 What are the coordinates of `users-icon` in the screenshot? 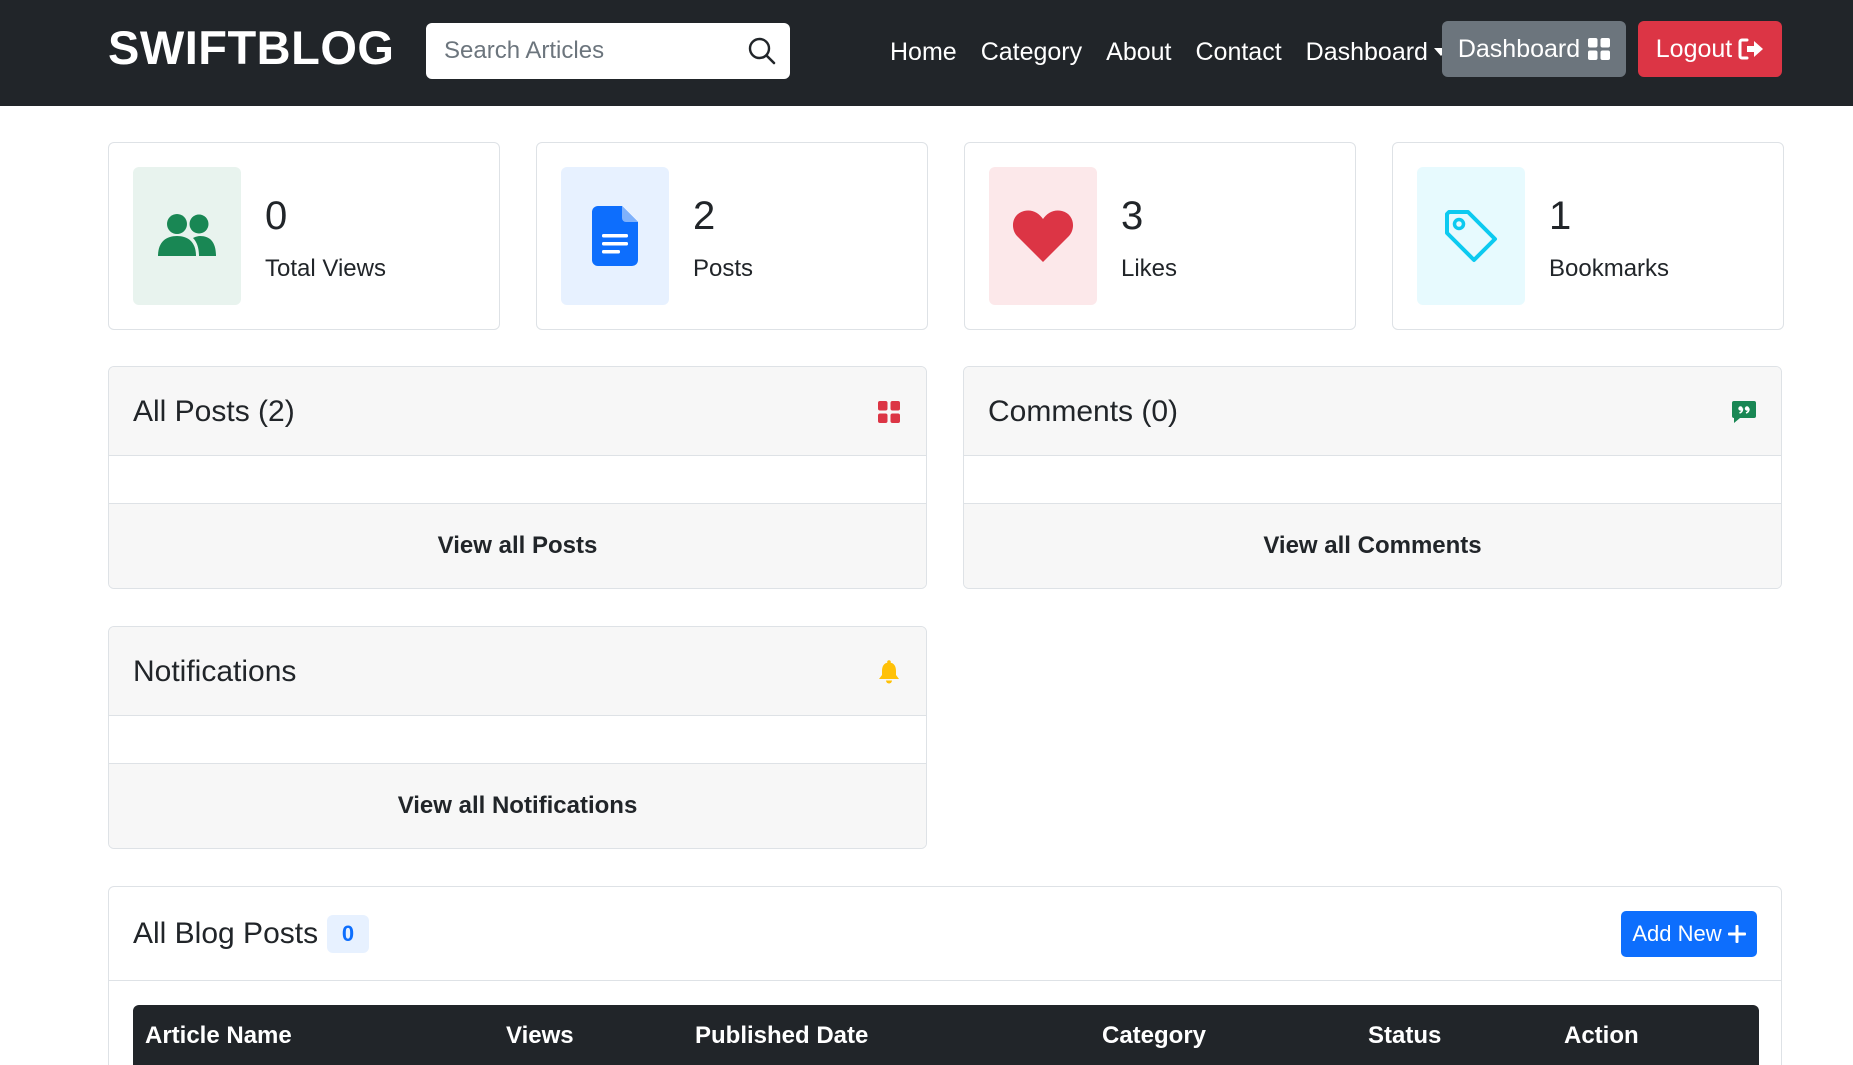 It's located at (187, 235).